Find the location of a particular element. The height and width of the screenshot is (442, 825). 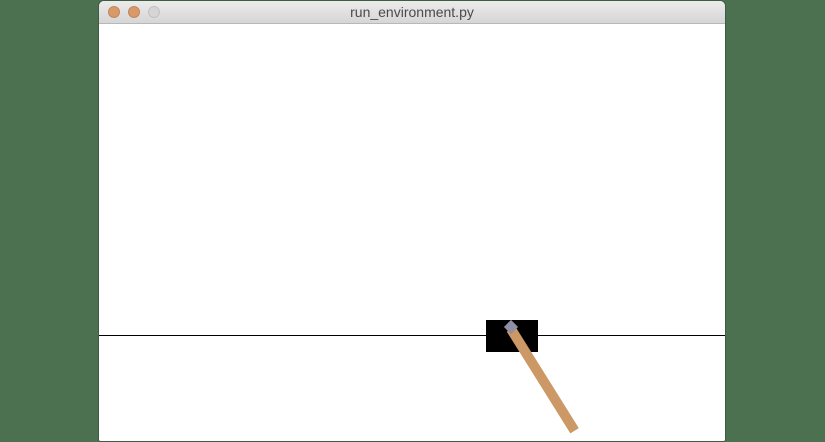

pole is located at coordinates (542, 380).